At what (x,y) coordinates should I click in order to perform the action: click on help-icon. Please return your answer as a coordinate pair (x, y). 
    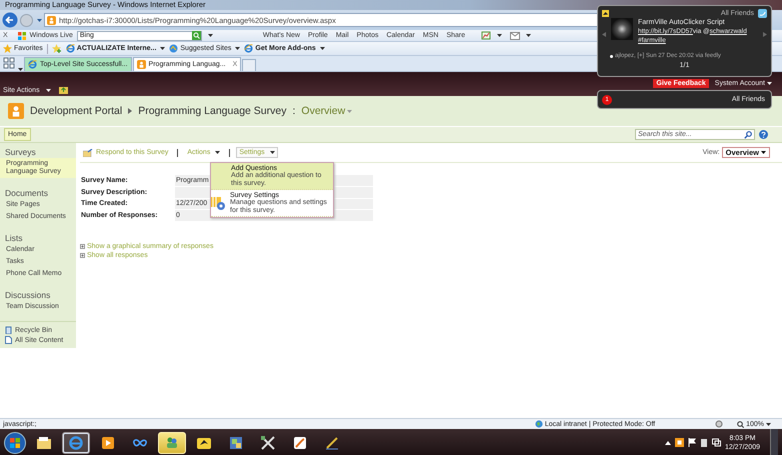
    Looking at the image, I should click on (763, 134).